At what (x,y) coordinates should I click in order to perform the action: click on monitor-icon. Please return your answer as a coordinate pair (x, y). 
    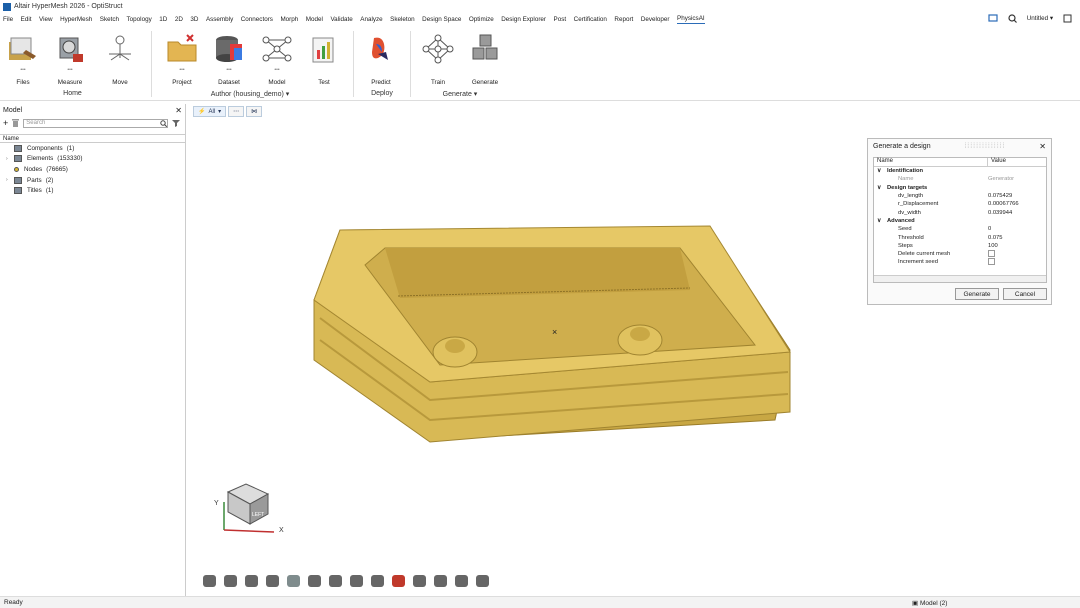
    Looking at the image, I should click on (993, 18).